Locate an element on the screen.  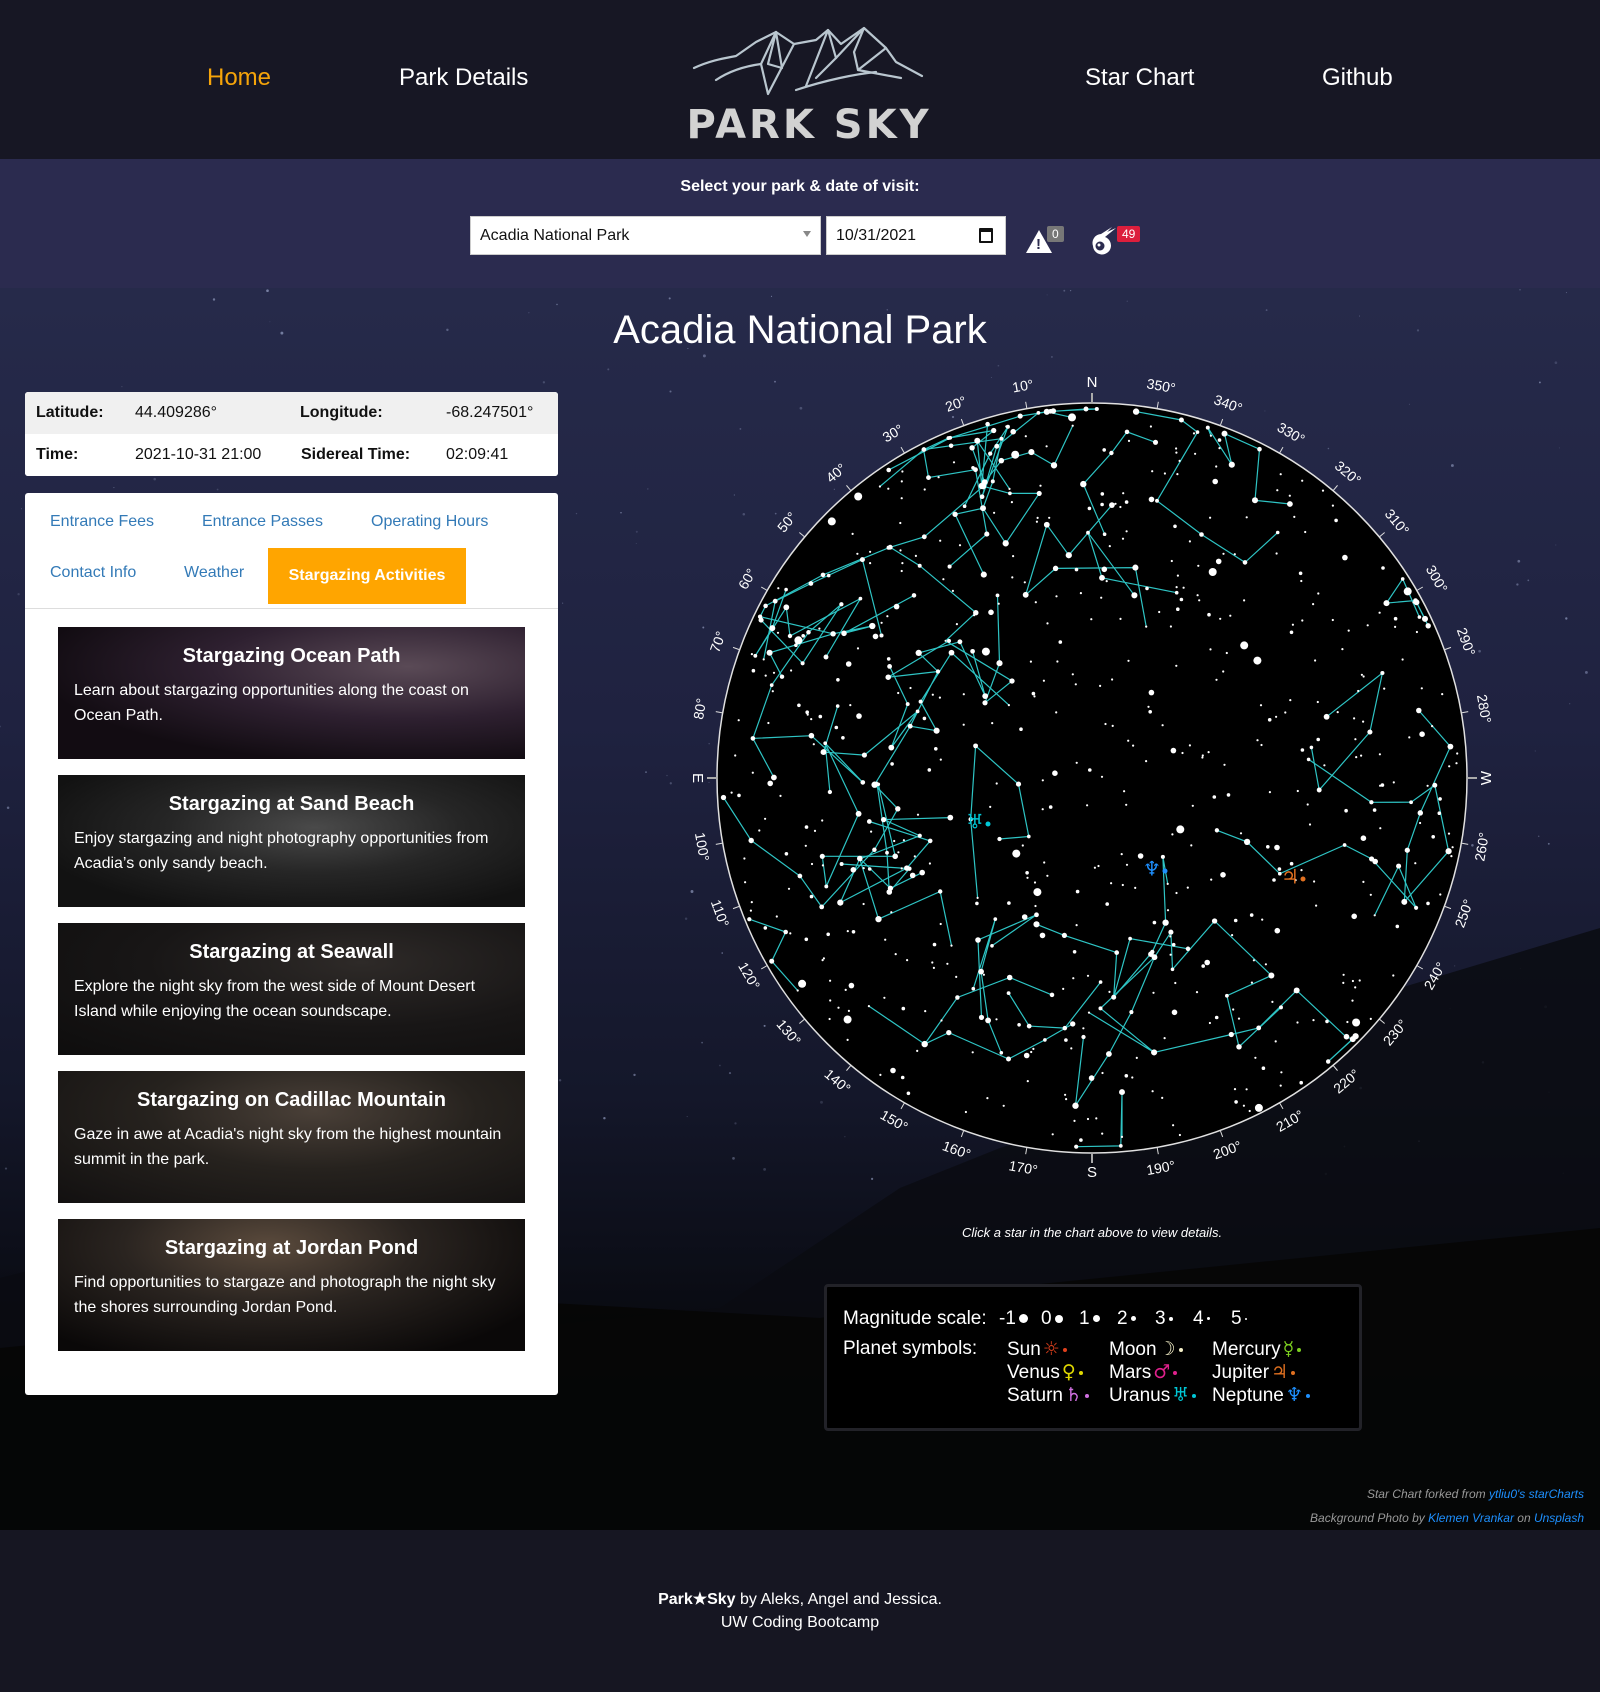
date-input: 10/31/2021 is located at coordinates (916, 235).